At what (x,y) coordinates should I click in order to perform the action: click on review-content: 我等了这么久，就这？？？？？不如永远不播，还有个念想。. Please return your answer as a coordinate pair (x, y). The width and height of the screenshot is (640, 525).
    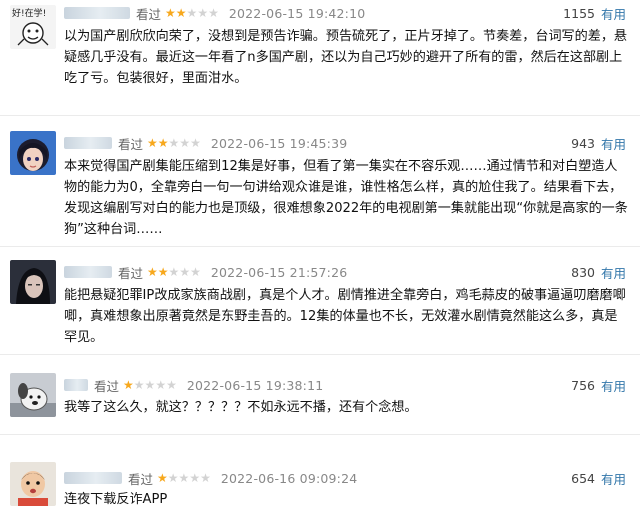
    Looking at the image, I should click on (241, 407).